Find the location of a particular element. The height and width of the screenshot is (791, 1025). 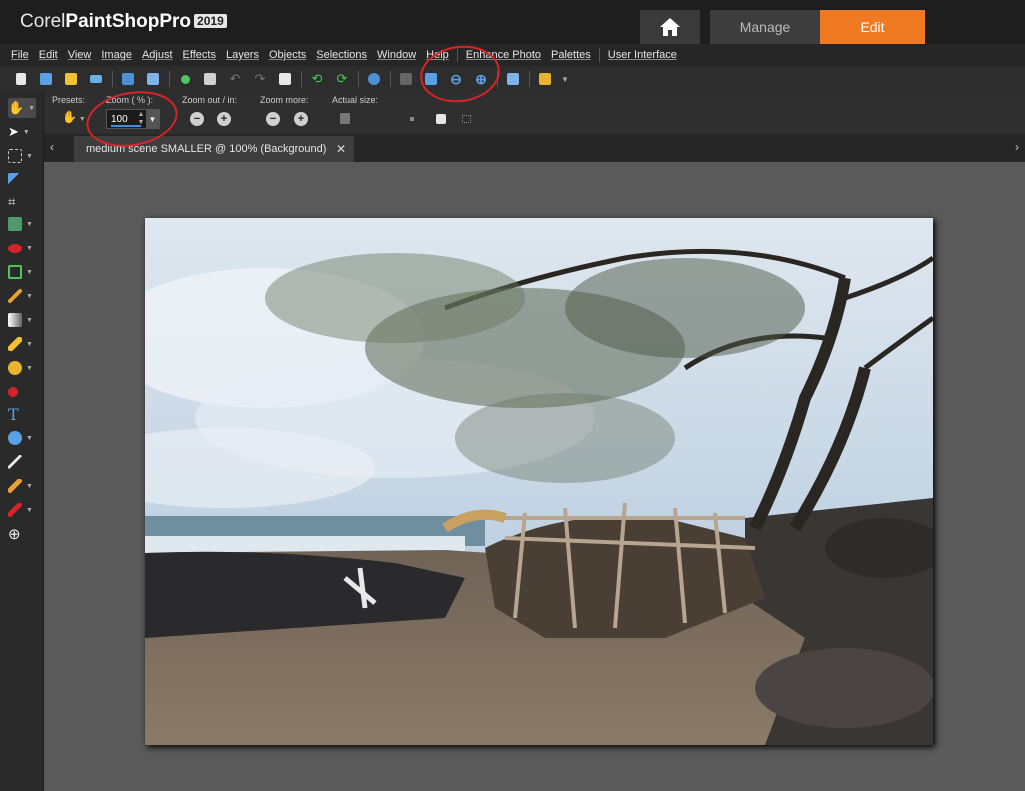

zoom-label: Zoom ( % ): is located at coordinates (130, 100).